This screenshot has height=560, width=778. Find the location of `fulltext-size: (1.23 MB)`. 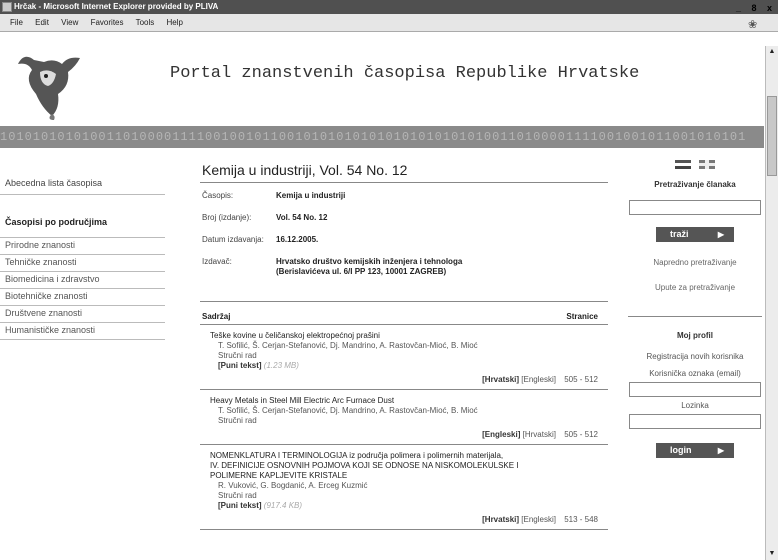

fulltext-size: (1.23 MB) is located at coordinates (281, 365).